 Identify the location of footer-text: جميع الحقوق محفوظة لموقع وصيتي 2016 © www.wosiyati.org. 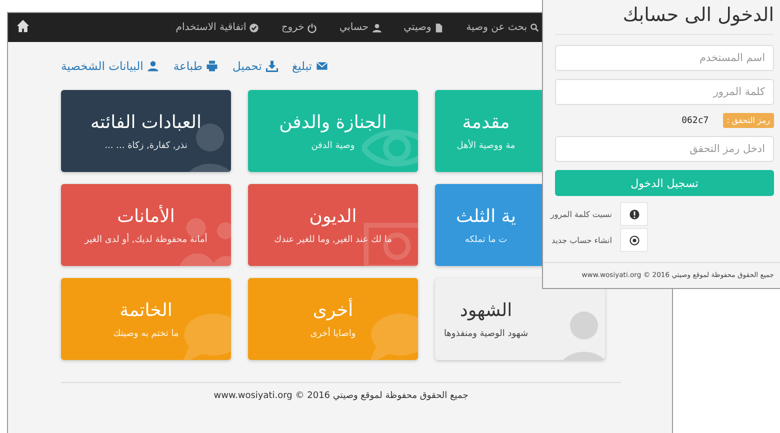
(341, 396).